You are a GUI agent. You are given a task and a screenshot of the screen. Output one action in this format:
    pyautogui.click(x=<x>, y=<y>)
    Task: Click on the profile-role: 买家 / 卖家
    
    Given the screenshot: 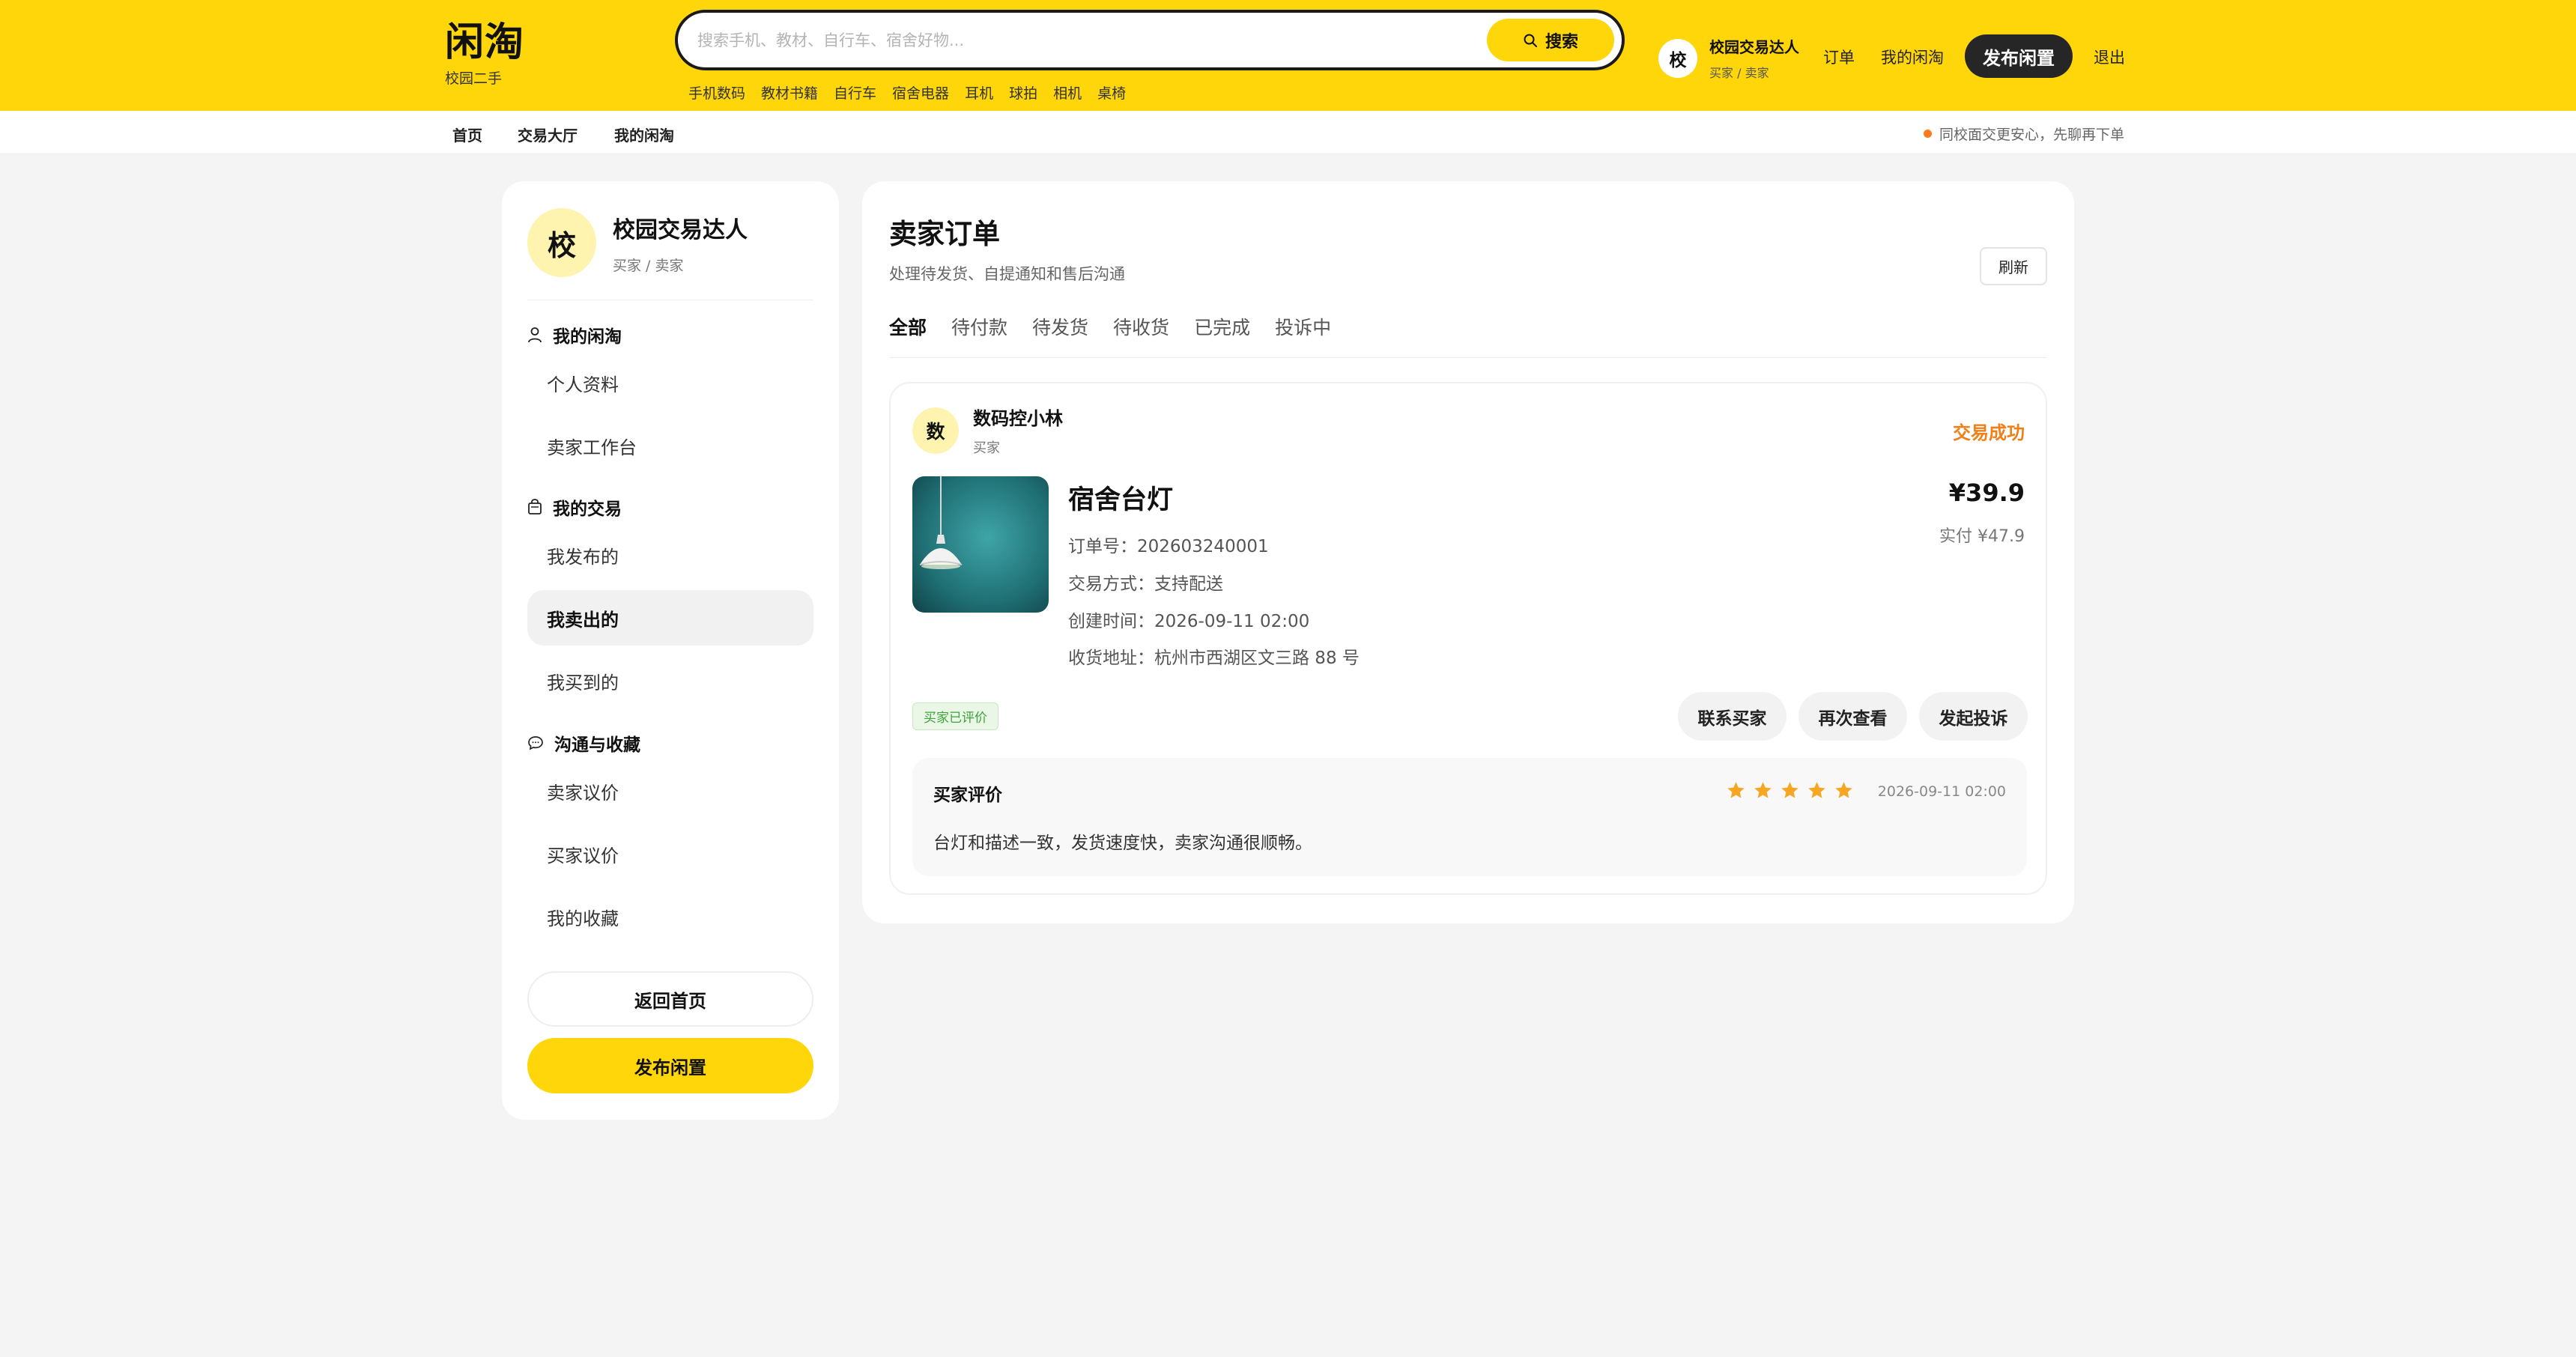 What is the action you would take?
    pyautogui.click(x=648, y=265)
    